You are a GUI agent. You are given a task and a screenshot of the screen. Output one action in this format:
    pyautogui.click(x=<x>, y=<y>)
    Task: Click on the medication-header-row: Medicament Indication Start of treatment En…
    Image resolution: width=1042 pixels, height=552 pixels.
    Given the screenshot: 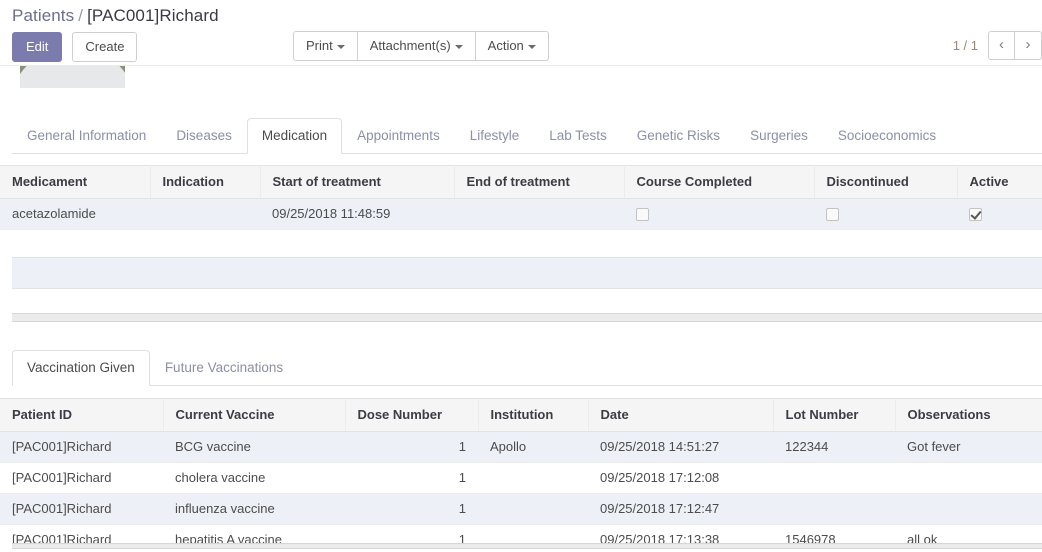 What is the action you would take?
    pyautogui.click(x=521, y=182)
    